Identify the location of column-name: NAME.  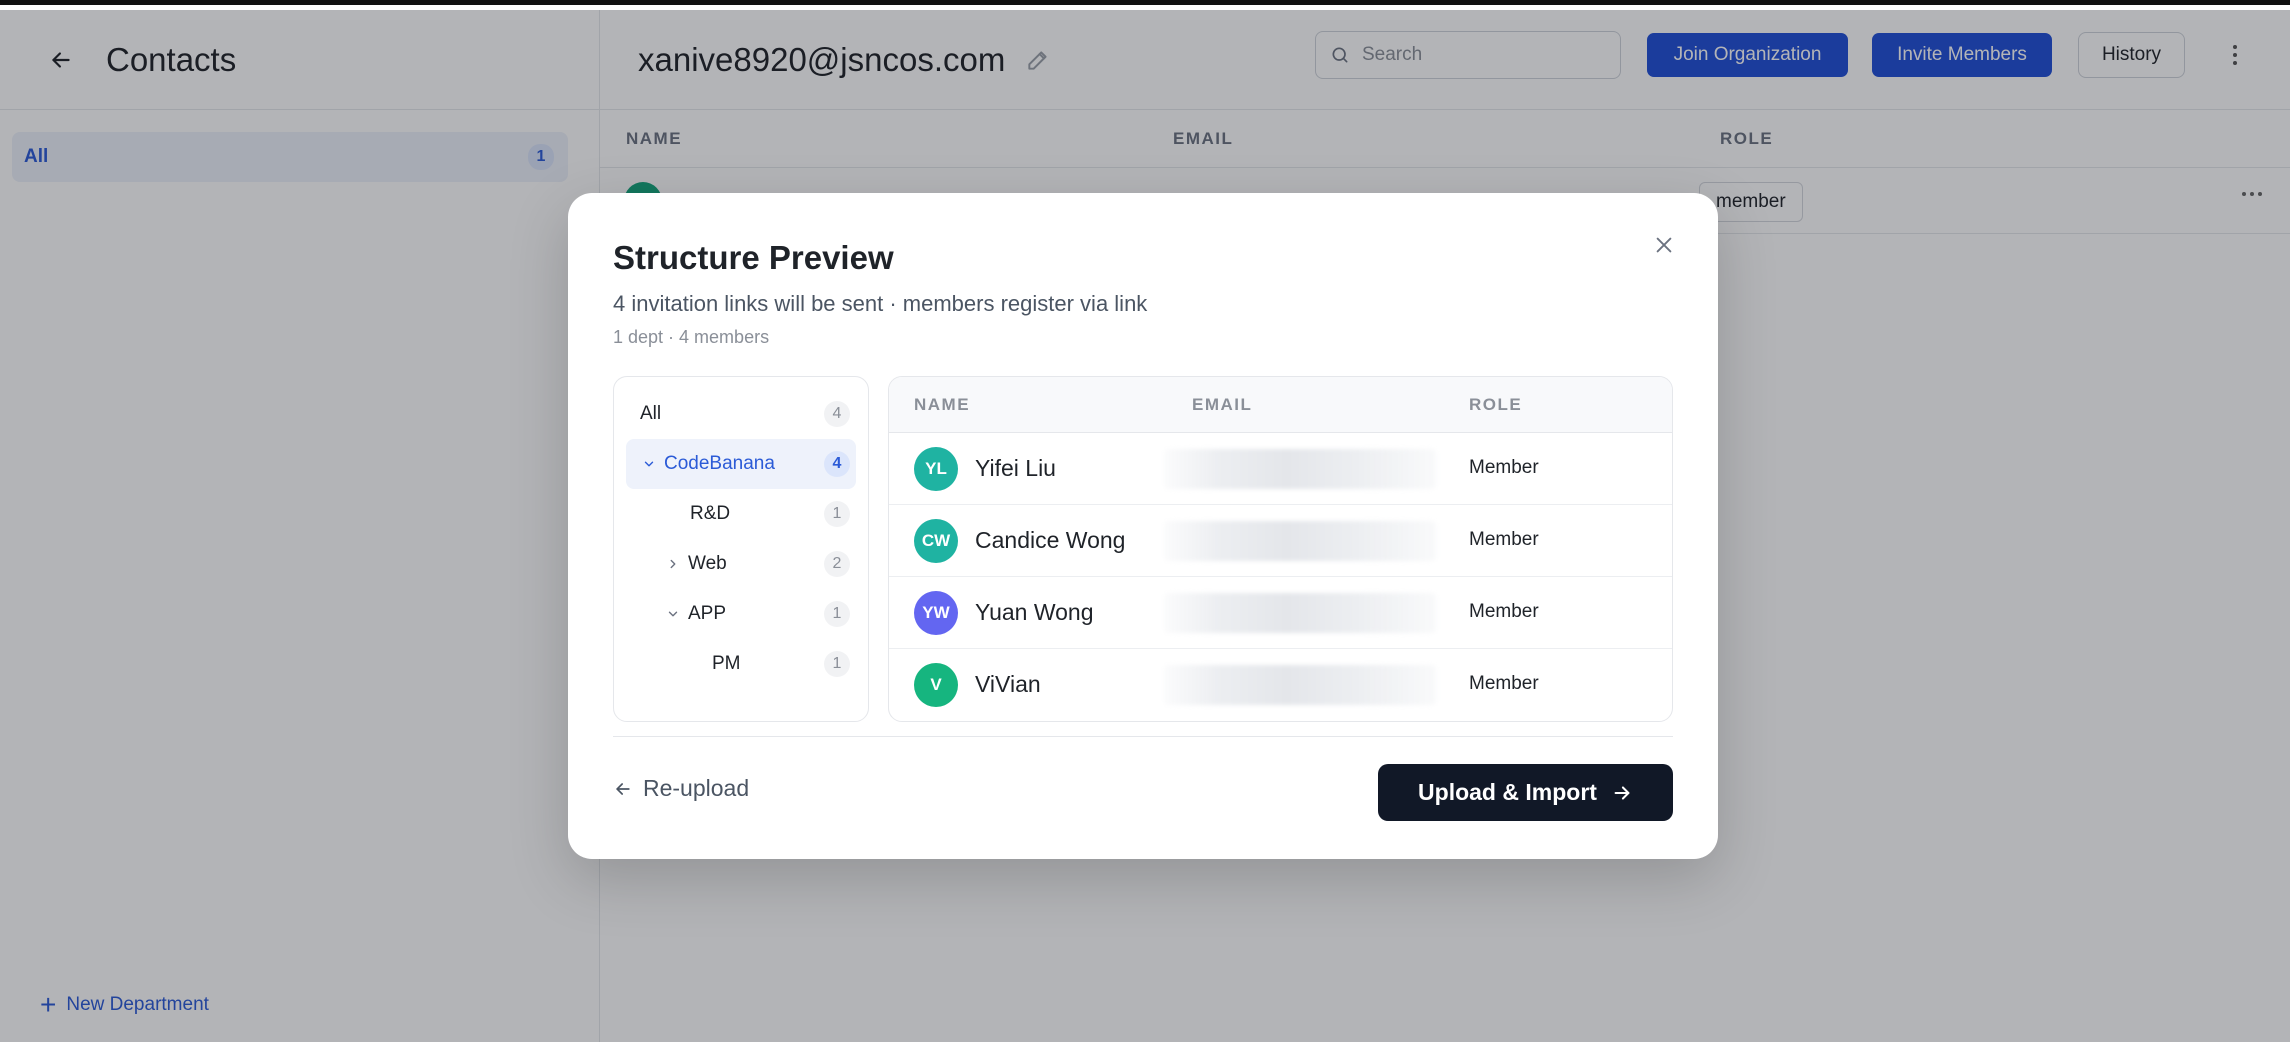
(942, 404).